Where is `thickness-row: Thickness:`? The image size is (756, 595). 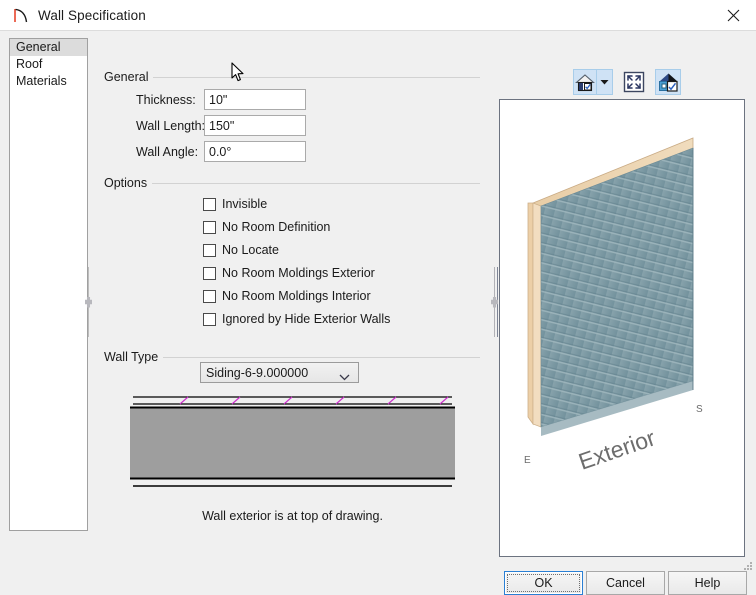
thickness-row: Thickness: is located at coordinates (221, 99).